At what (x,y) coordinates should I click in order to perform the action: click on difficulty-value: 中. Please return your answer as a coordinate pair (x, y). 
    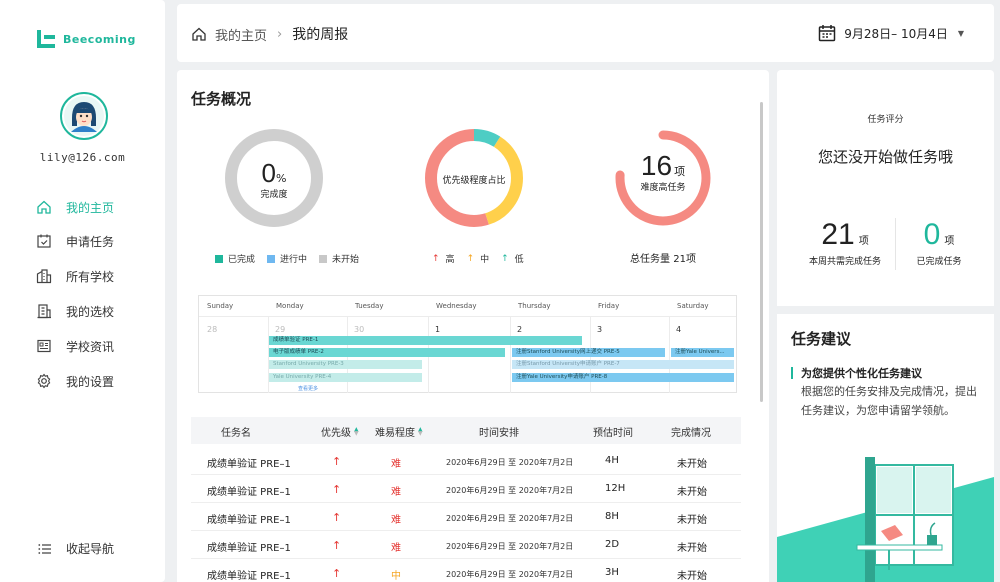
    Looking at the image, I should click on (396, 576).